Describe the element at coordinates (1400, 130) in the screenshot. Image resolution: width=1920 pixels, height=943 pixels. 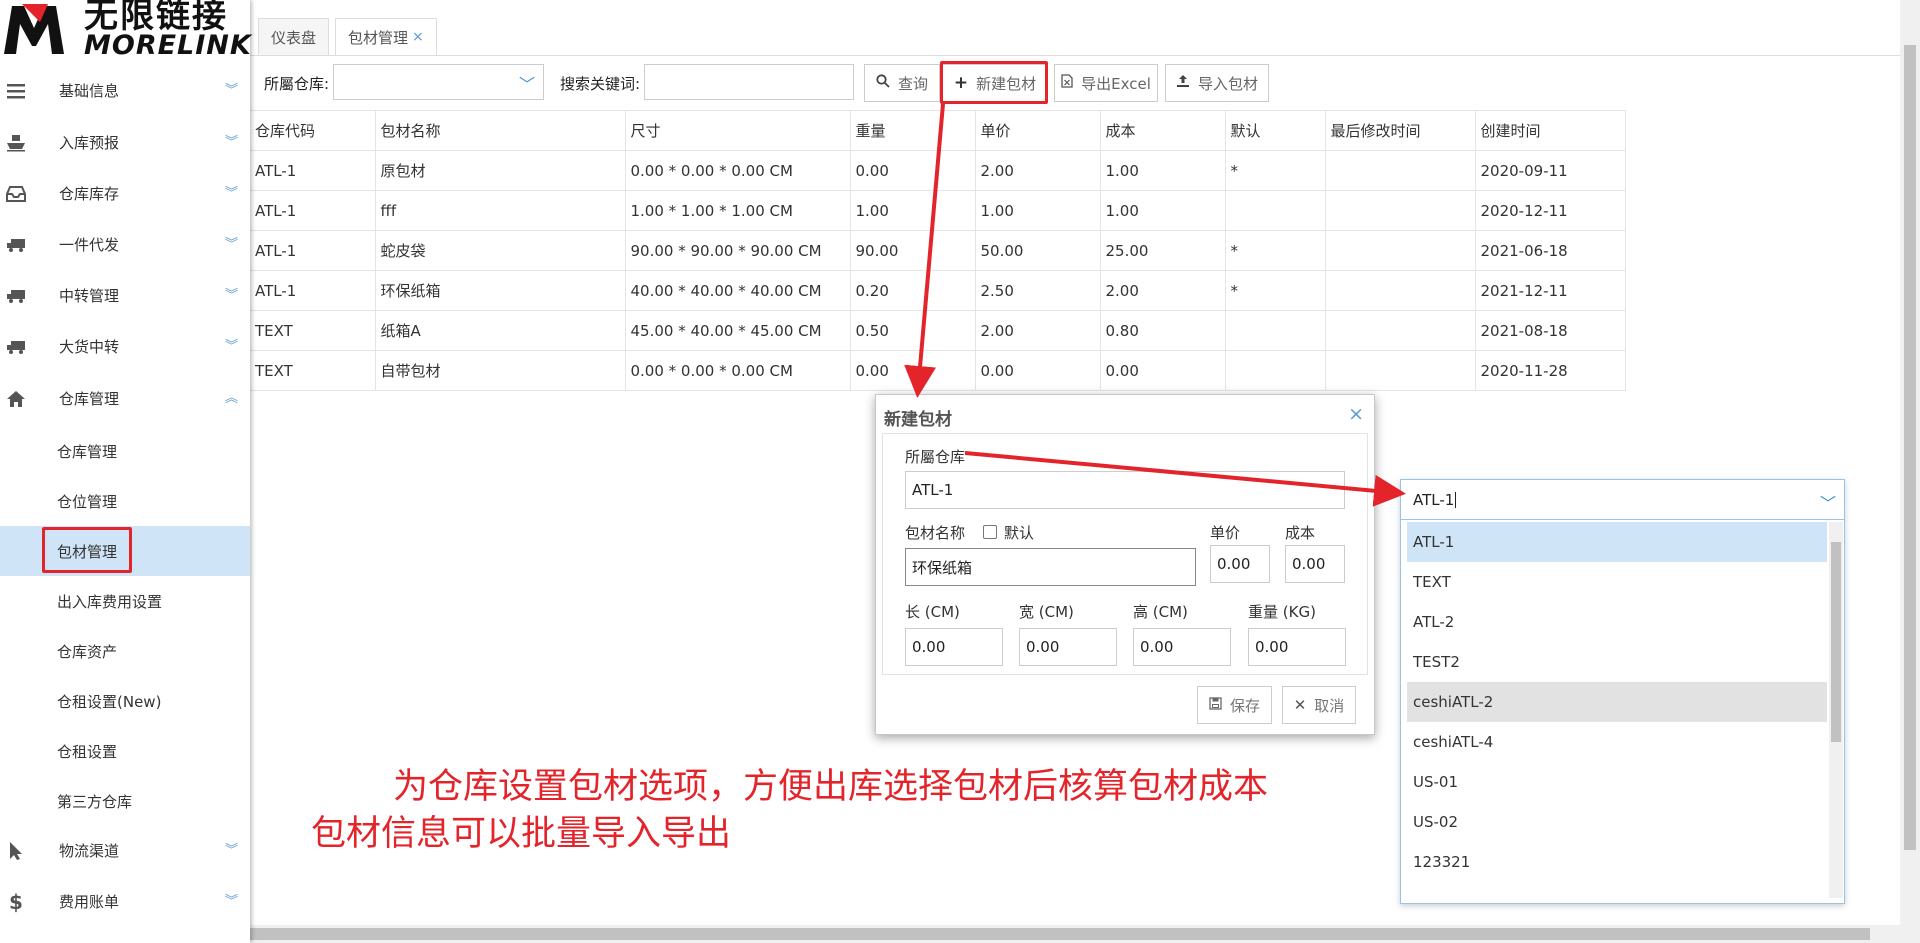
I see `column-header: 最后修改时间` at that location.